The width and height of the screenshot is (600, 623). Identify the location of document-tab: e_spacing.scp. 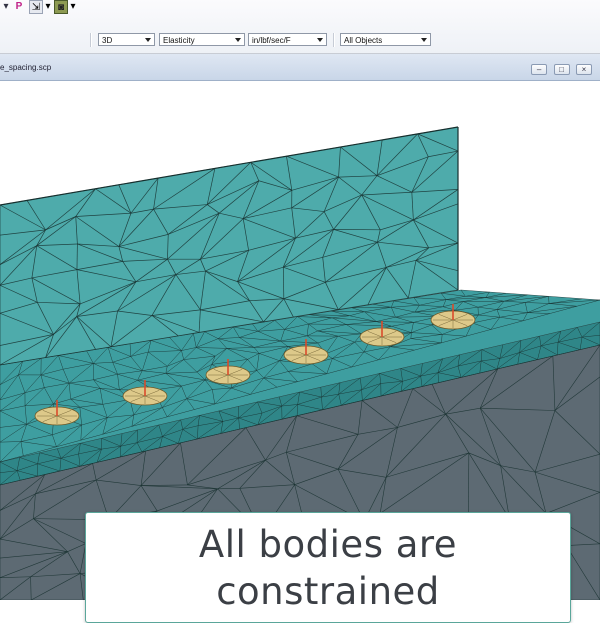
(25, 67).